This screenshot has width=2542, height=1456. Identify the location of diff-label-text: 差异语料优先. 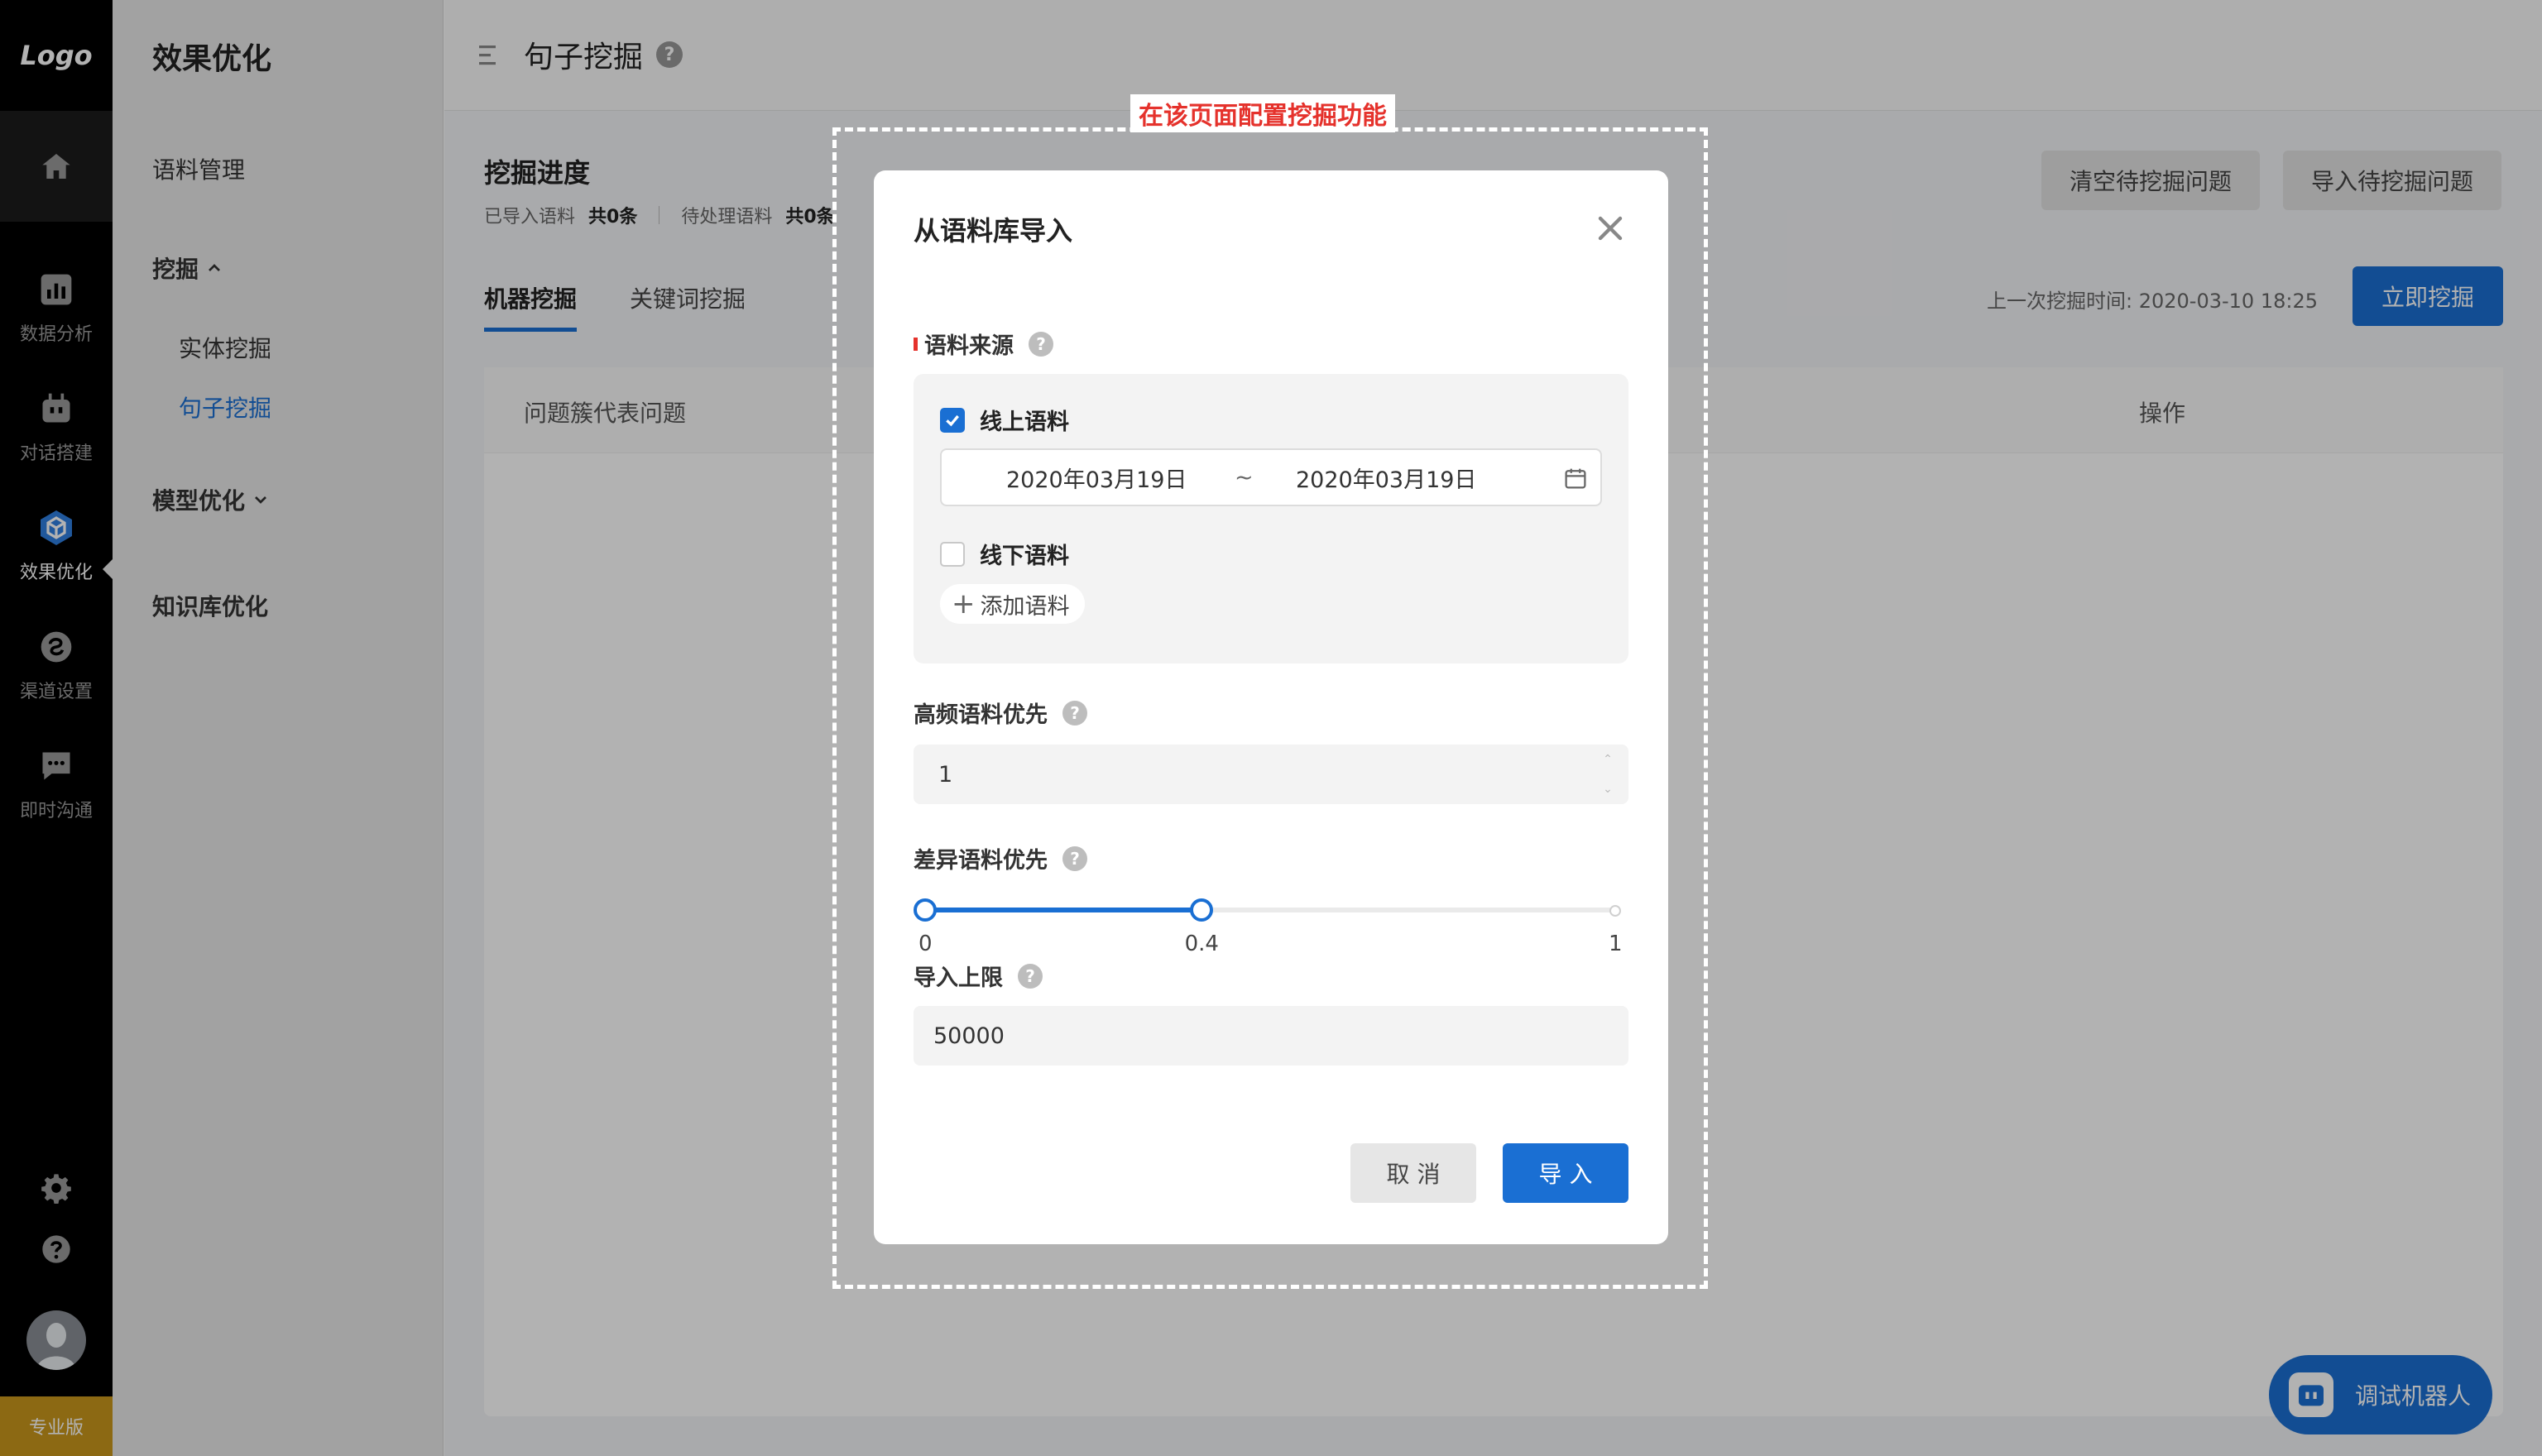
(981, 861).